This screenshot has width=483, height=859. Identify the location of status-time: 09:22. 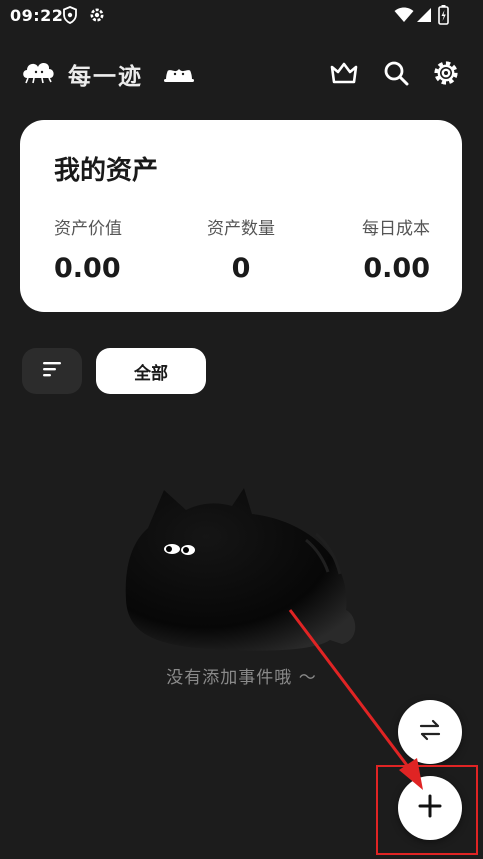
(37, 15).